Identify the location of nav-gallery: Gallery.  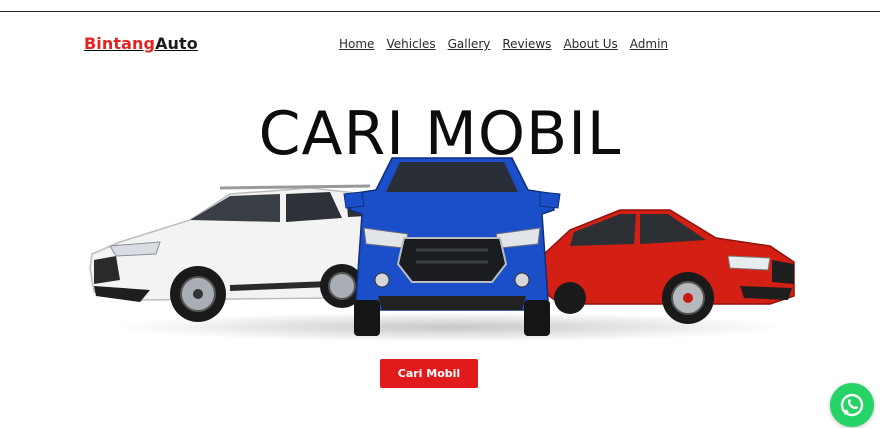
(469, 44).